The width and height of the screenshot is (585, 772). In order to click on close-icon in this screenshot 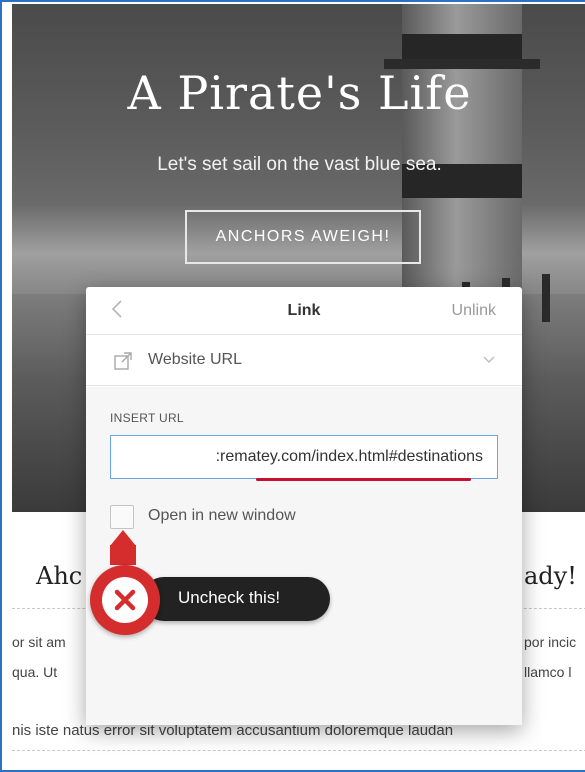, I will do `click(125, 600)`.